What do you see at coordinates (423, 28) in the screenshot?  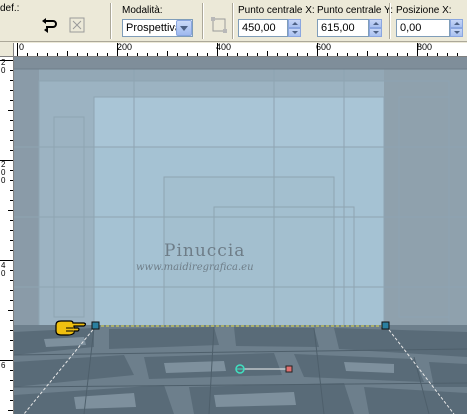 I see `position-x-input: 0,00` at bounding box center [423, 28].